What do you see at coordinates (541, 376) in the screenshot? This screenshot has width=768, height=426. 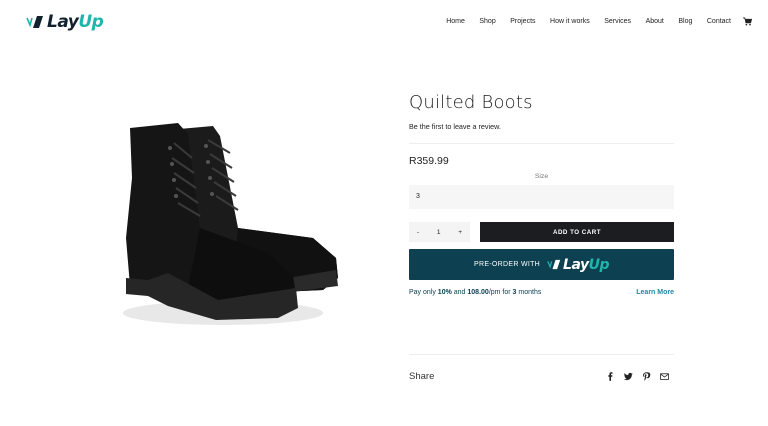 I see `share-row: Share` at bounding box center [541, 376].